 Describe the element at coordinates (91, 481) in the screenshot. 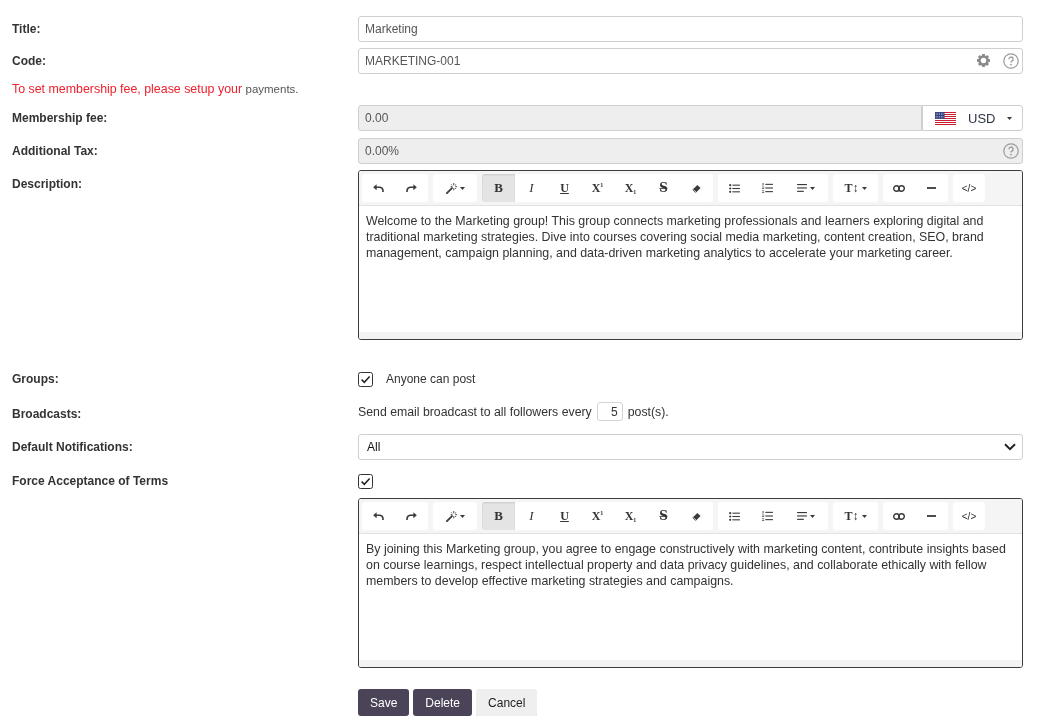

I see `field-label: Force Acceptance of Terms` at that location.